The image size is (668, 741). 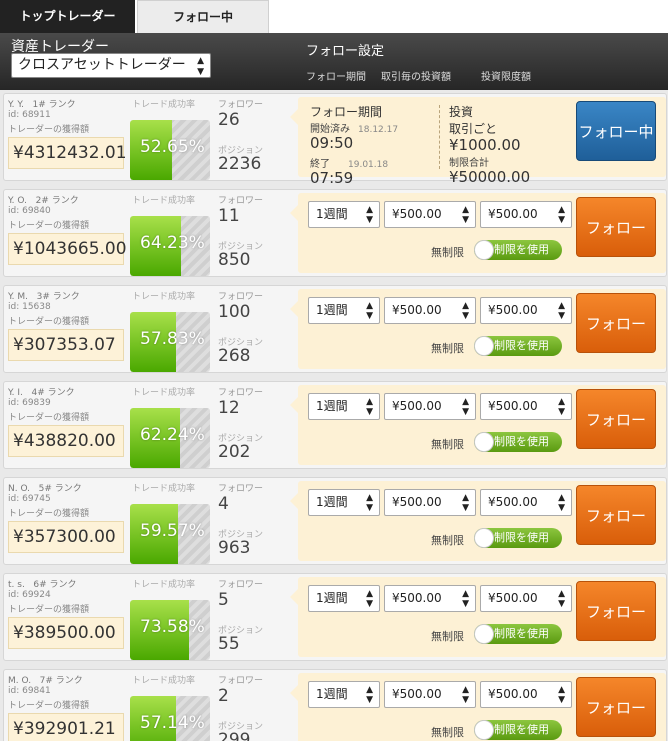 What do you see at coordinates (16, 585) in the screenshot?
I see `trader-name: t. s.` at bounding box center [16, 585].